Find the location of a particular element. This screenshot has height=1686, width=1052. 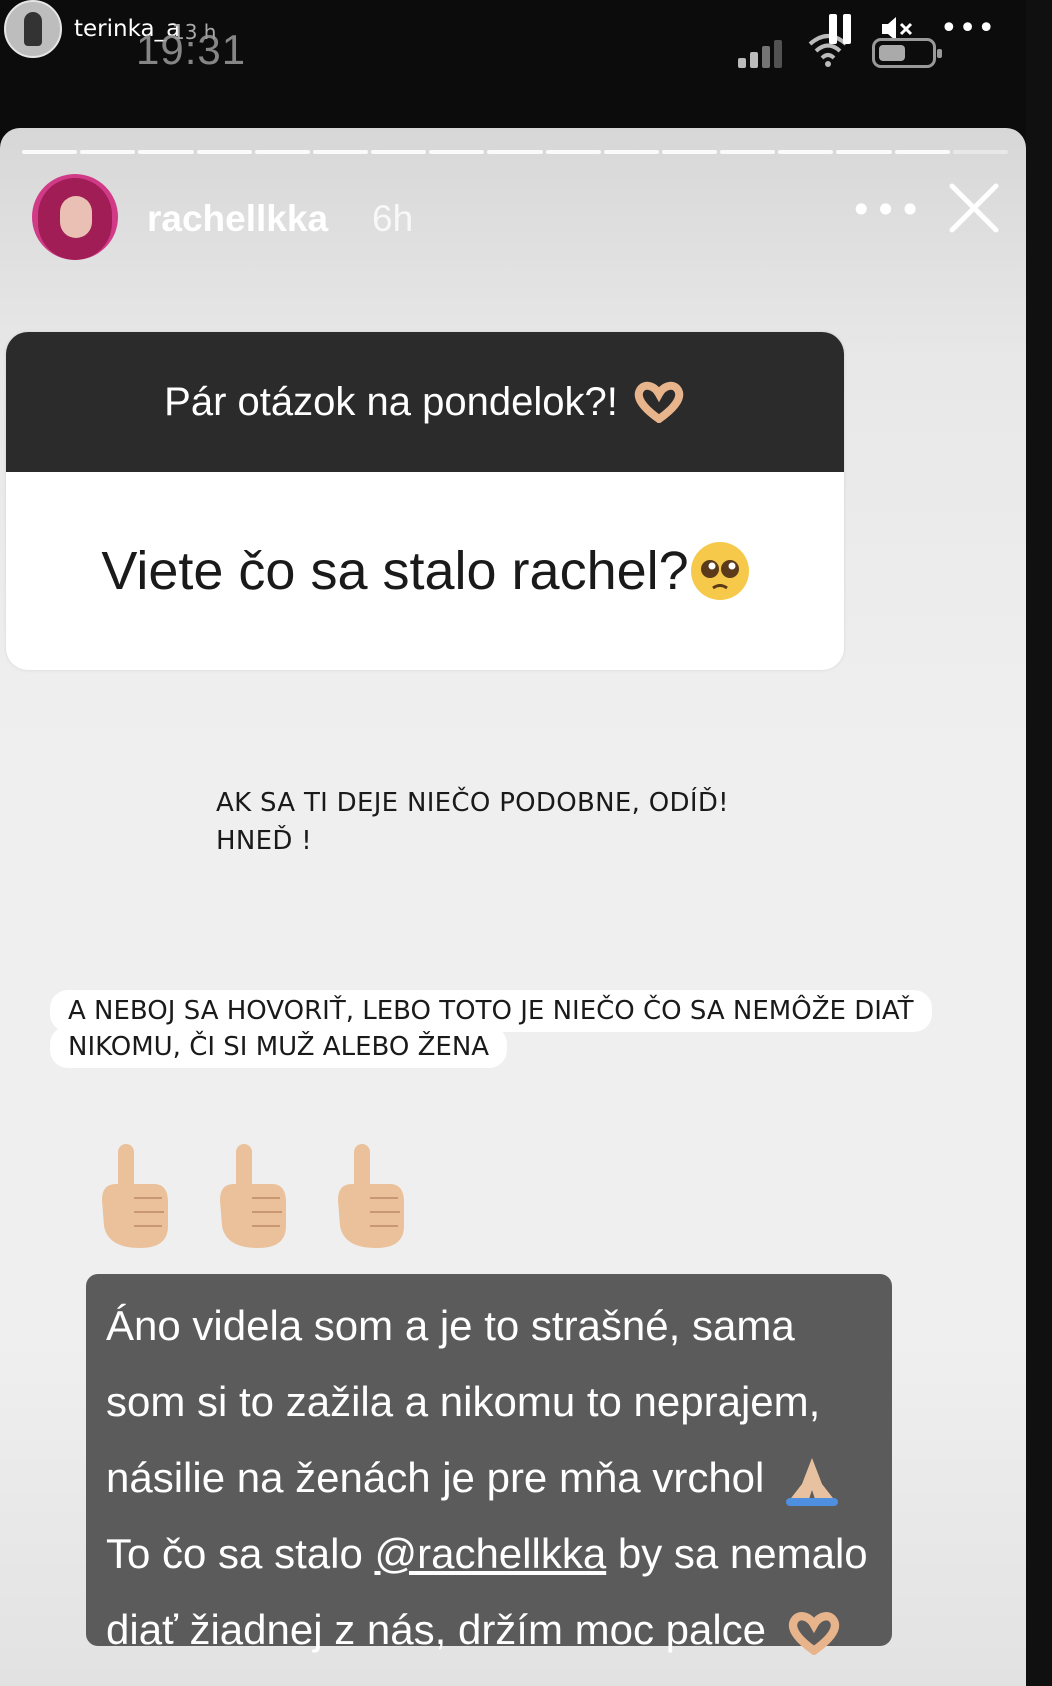

story-age: 6h is located at coordinates (393, 218).